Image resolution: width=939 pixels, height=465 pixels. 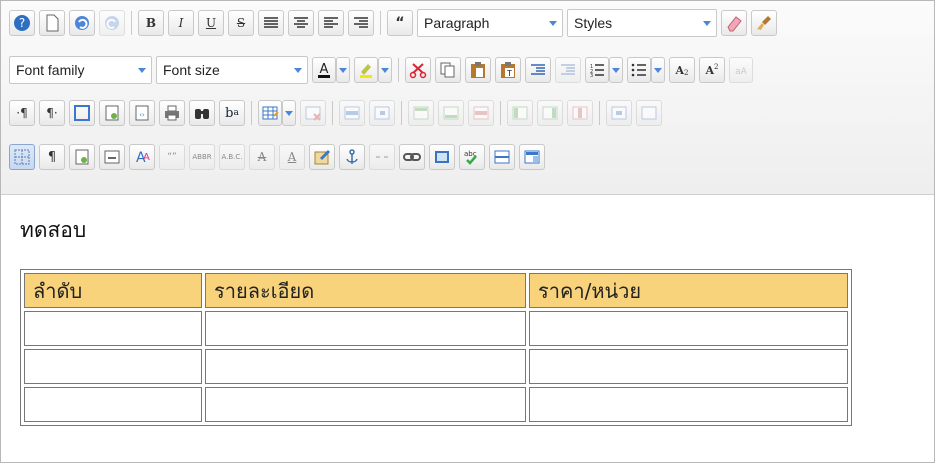 I want to click on highlight-color-icon, so click(x=366, y=70).